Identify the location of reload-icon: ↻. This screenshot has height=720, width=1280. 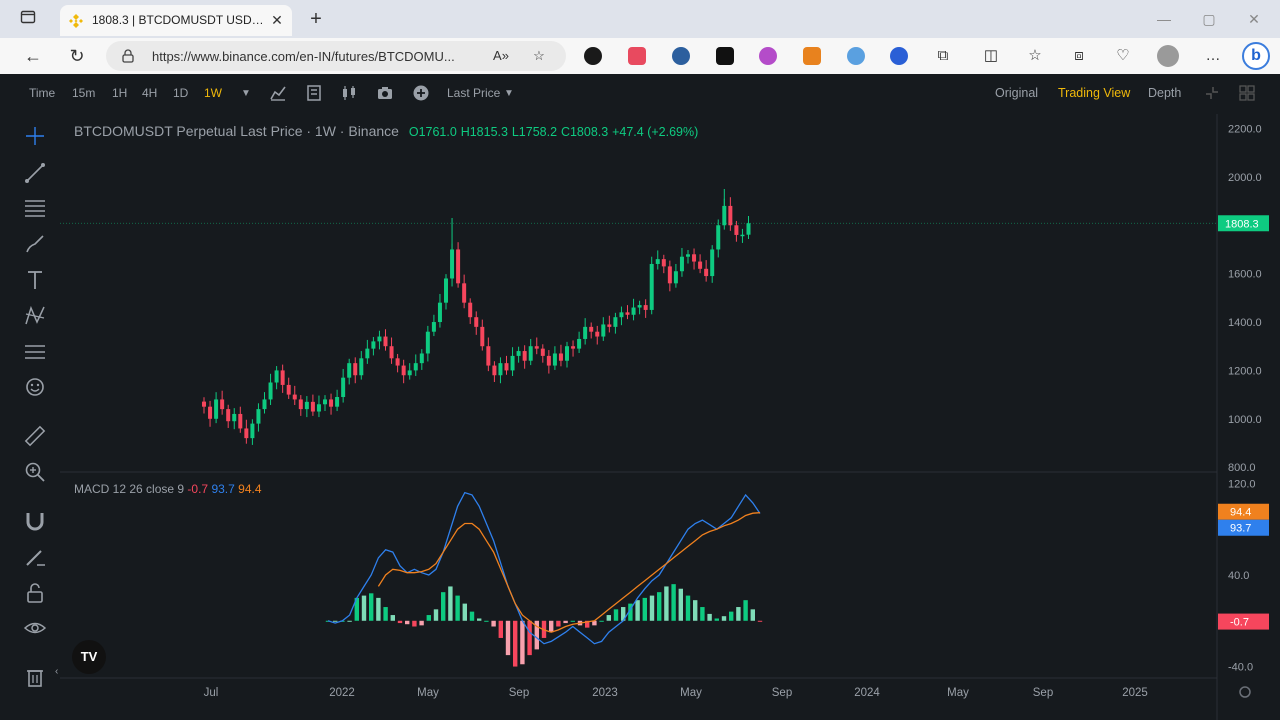
(77, 56).